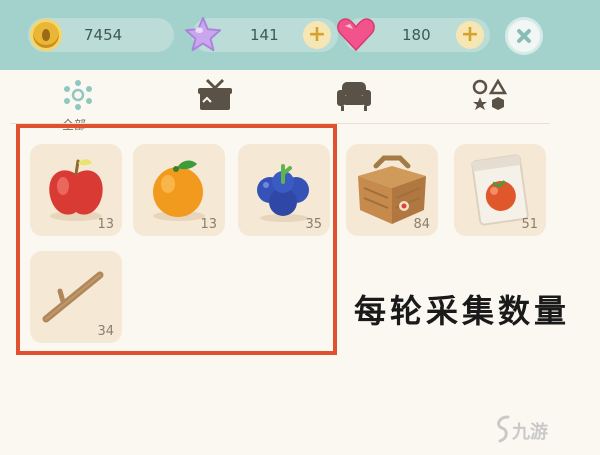 Image resolution: width=600 pixels, height=455 pixels. Describe the element at coordinates (462, 311) in the screenshot. I see `caption-text: 每轮采集数量` at that location.